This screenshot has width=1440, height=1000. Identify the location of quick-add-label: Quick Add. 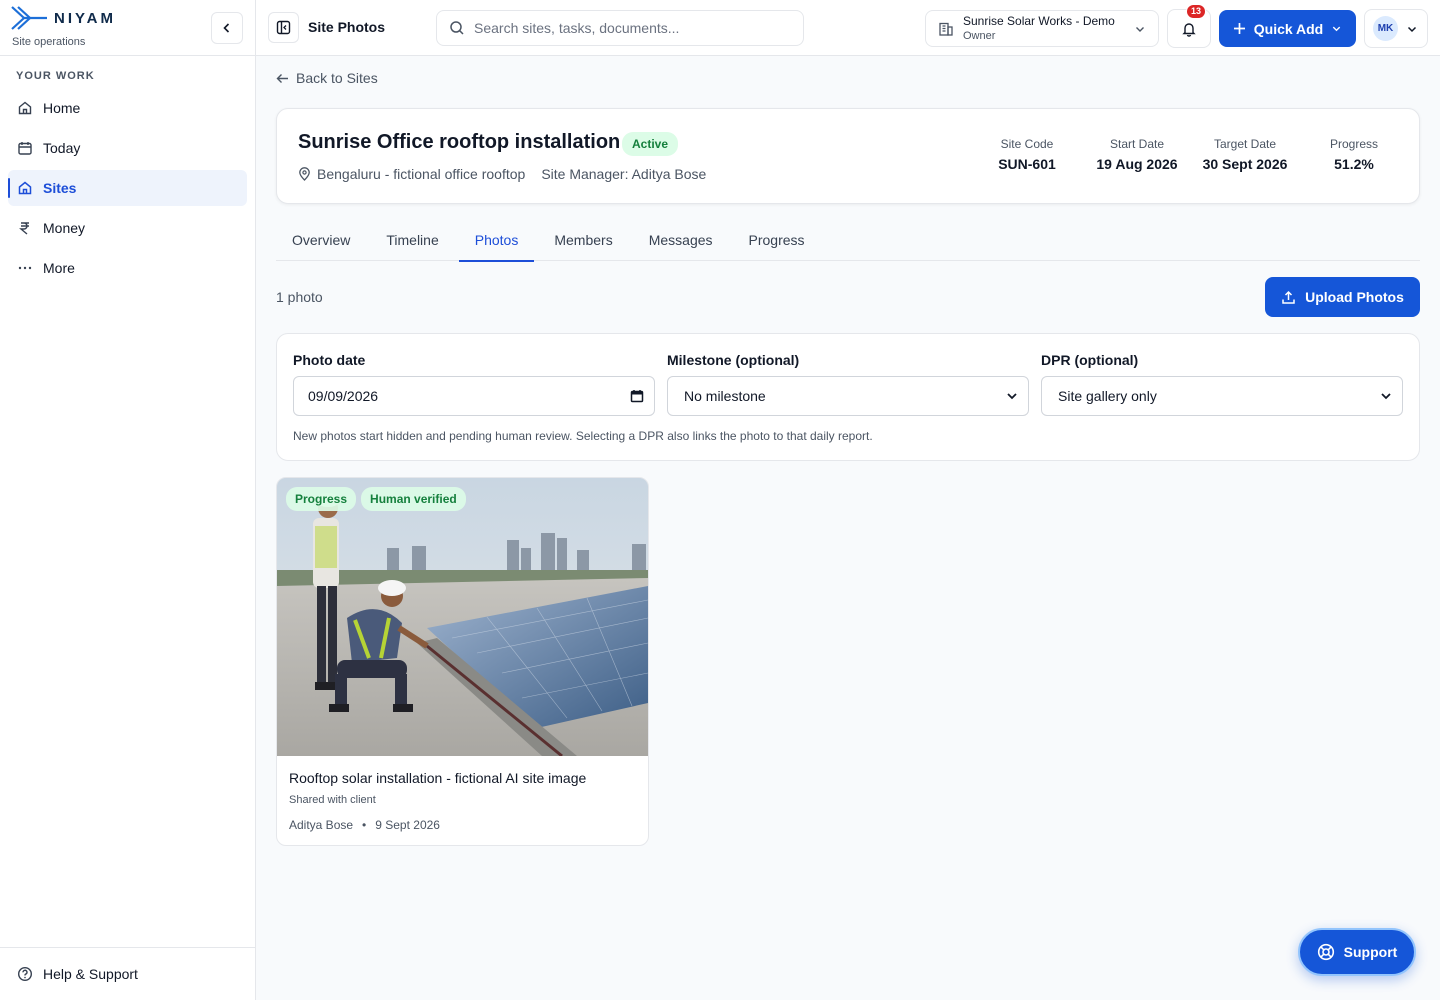
(1288, 28).